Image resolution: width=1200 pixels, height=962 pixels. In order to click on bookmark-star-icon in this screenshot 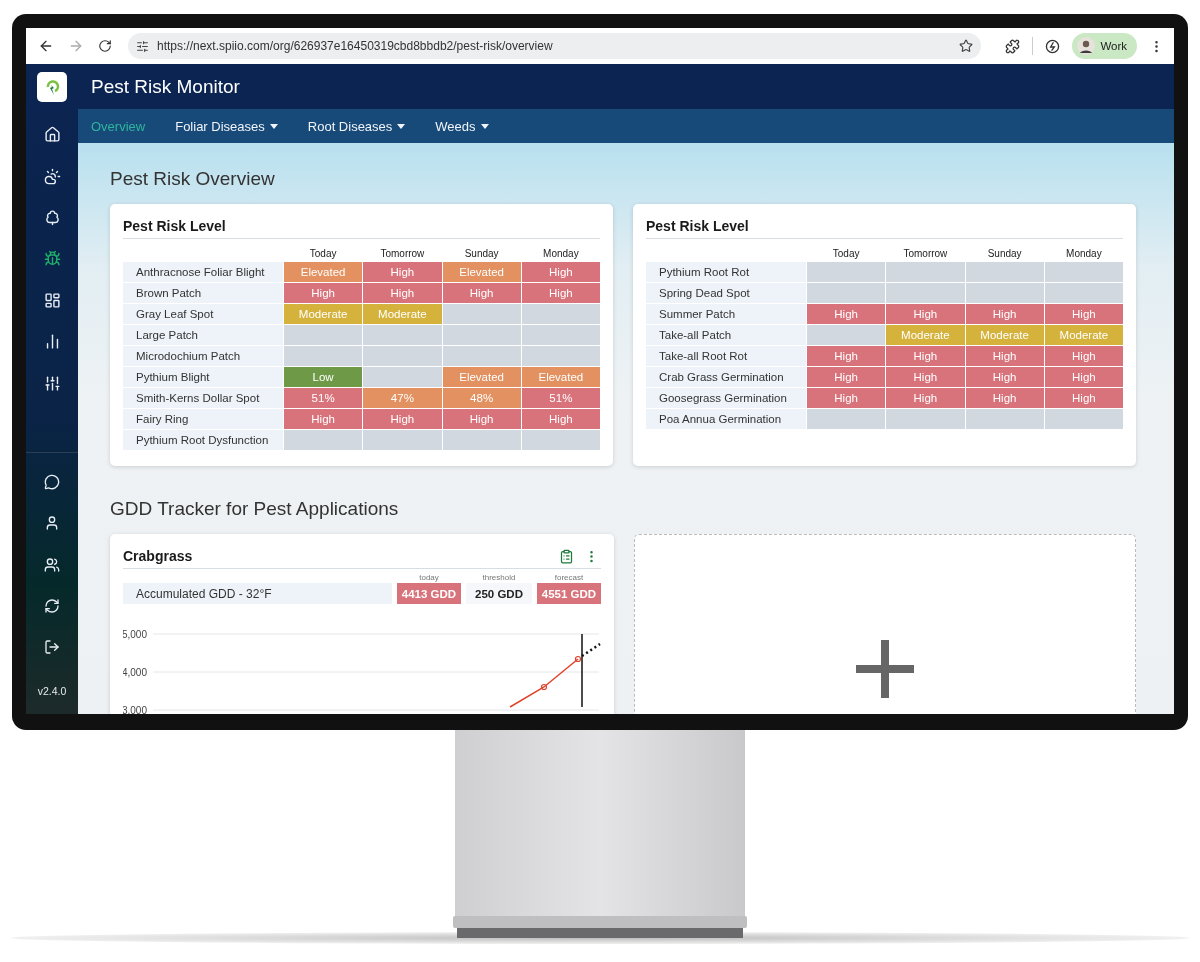, I will do `click(966, 46)`.